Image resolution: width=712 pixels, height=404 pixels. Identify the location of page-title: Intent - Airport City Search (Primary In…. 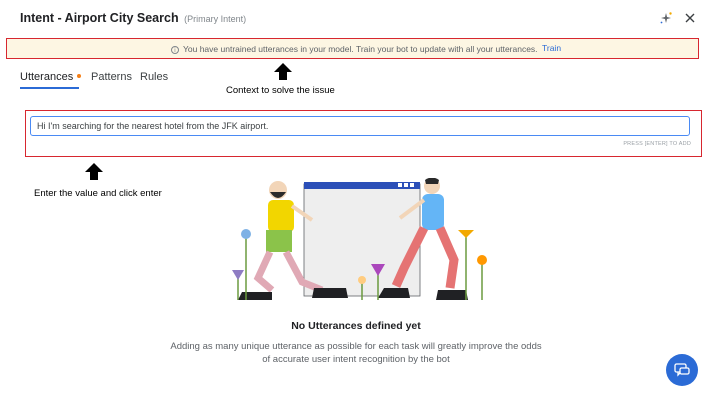
(133, 18).